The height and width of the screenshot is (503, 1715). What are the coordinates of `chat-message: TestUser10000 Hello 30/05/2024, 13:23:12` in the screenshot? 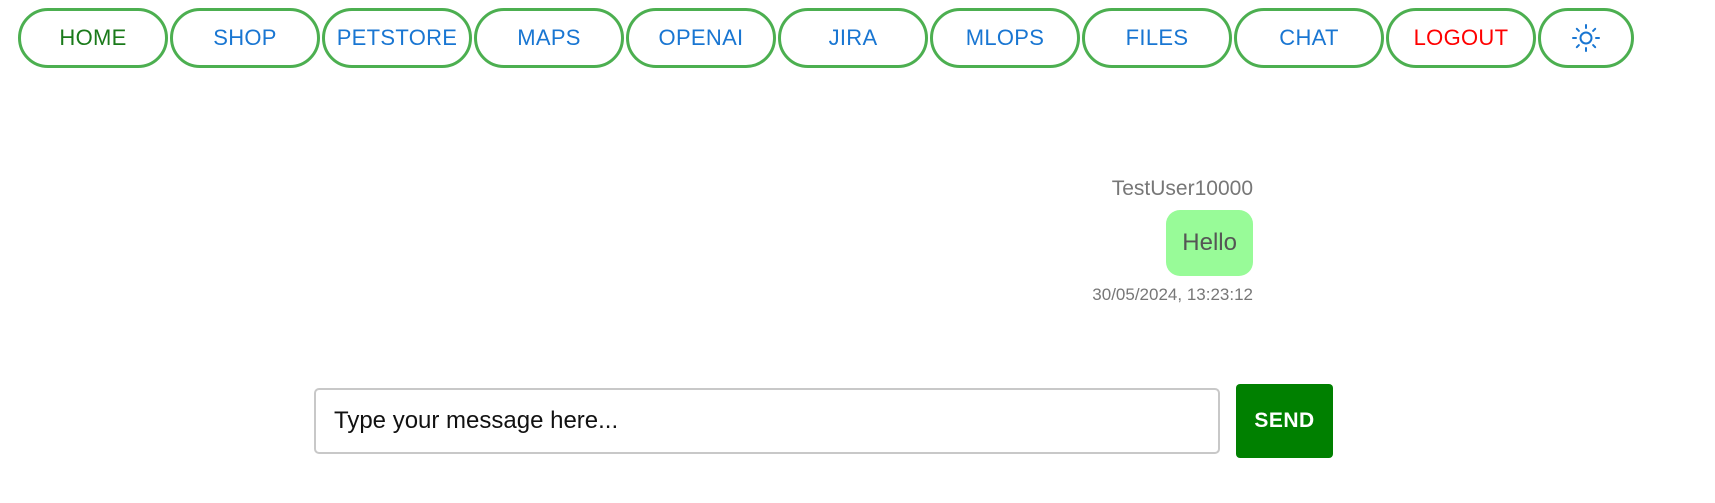 It's located at (1172, 240).